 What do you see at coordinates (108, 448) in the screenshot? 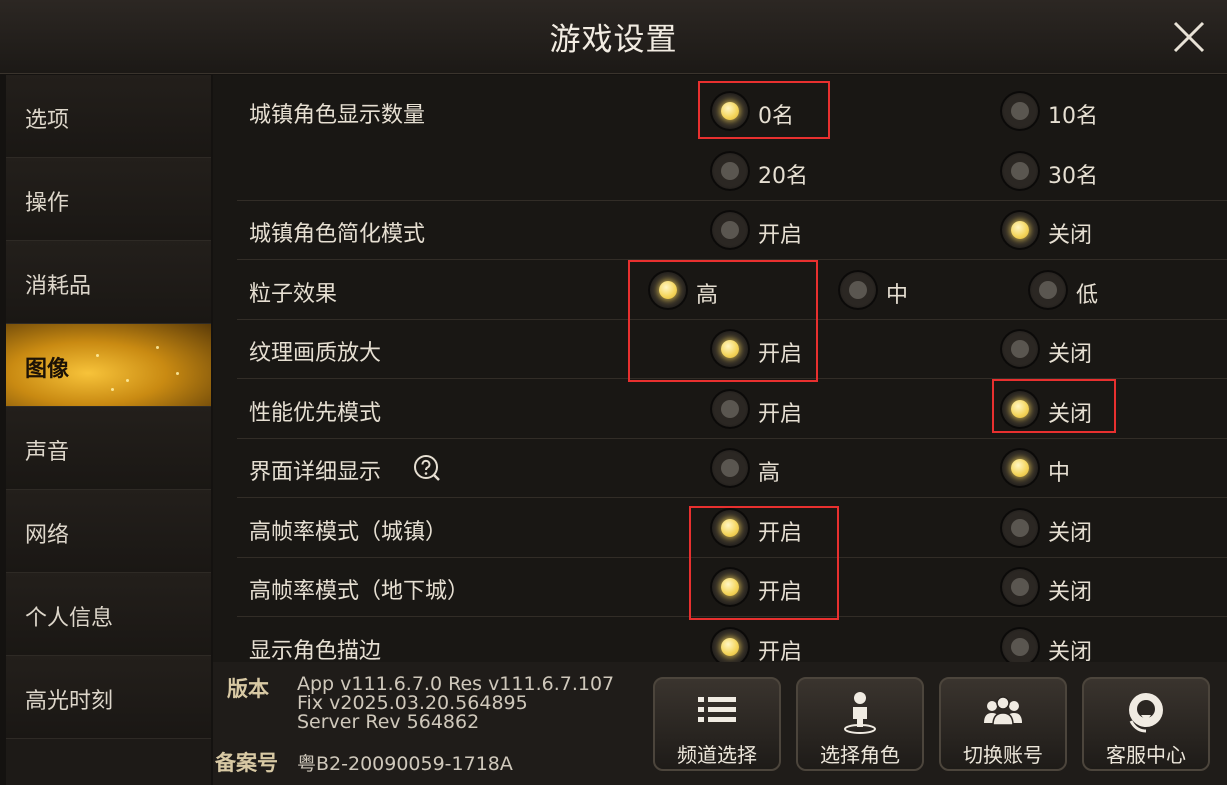
I see `sidebar-item-sound: 声音` at bounding box center [108, 448].